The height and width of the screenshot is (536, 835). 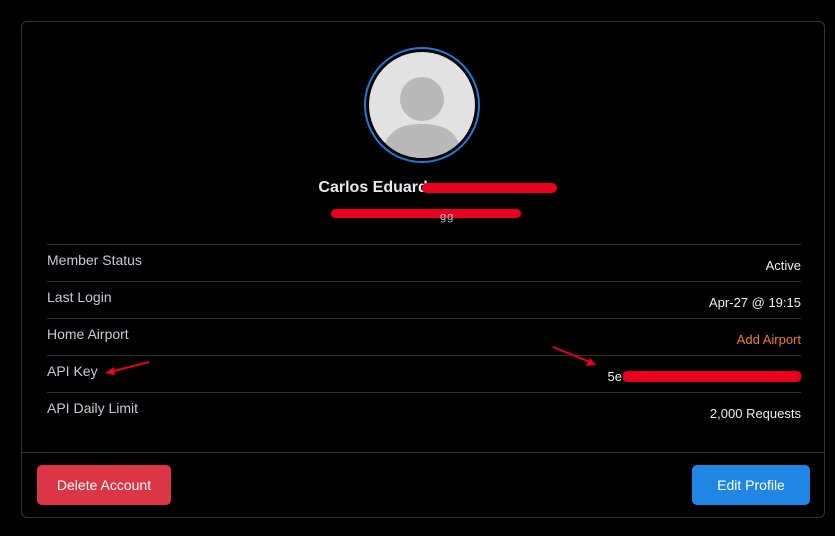 What do you see at coordinates (783, 265) in the screenshot?
I see `detail-value: Active` at bounding box center [783, 265].